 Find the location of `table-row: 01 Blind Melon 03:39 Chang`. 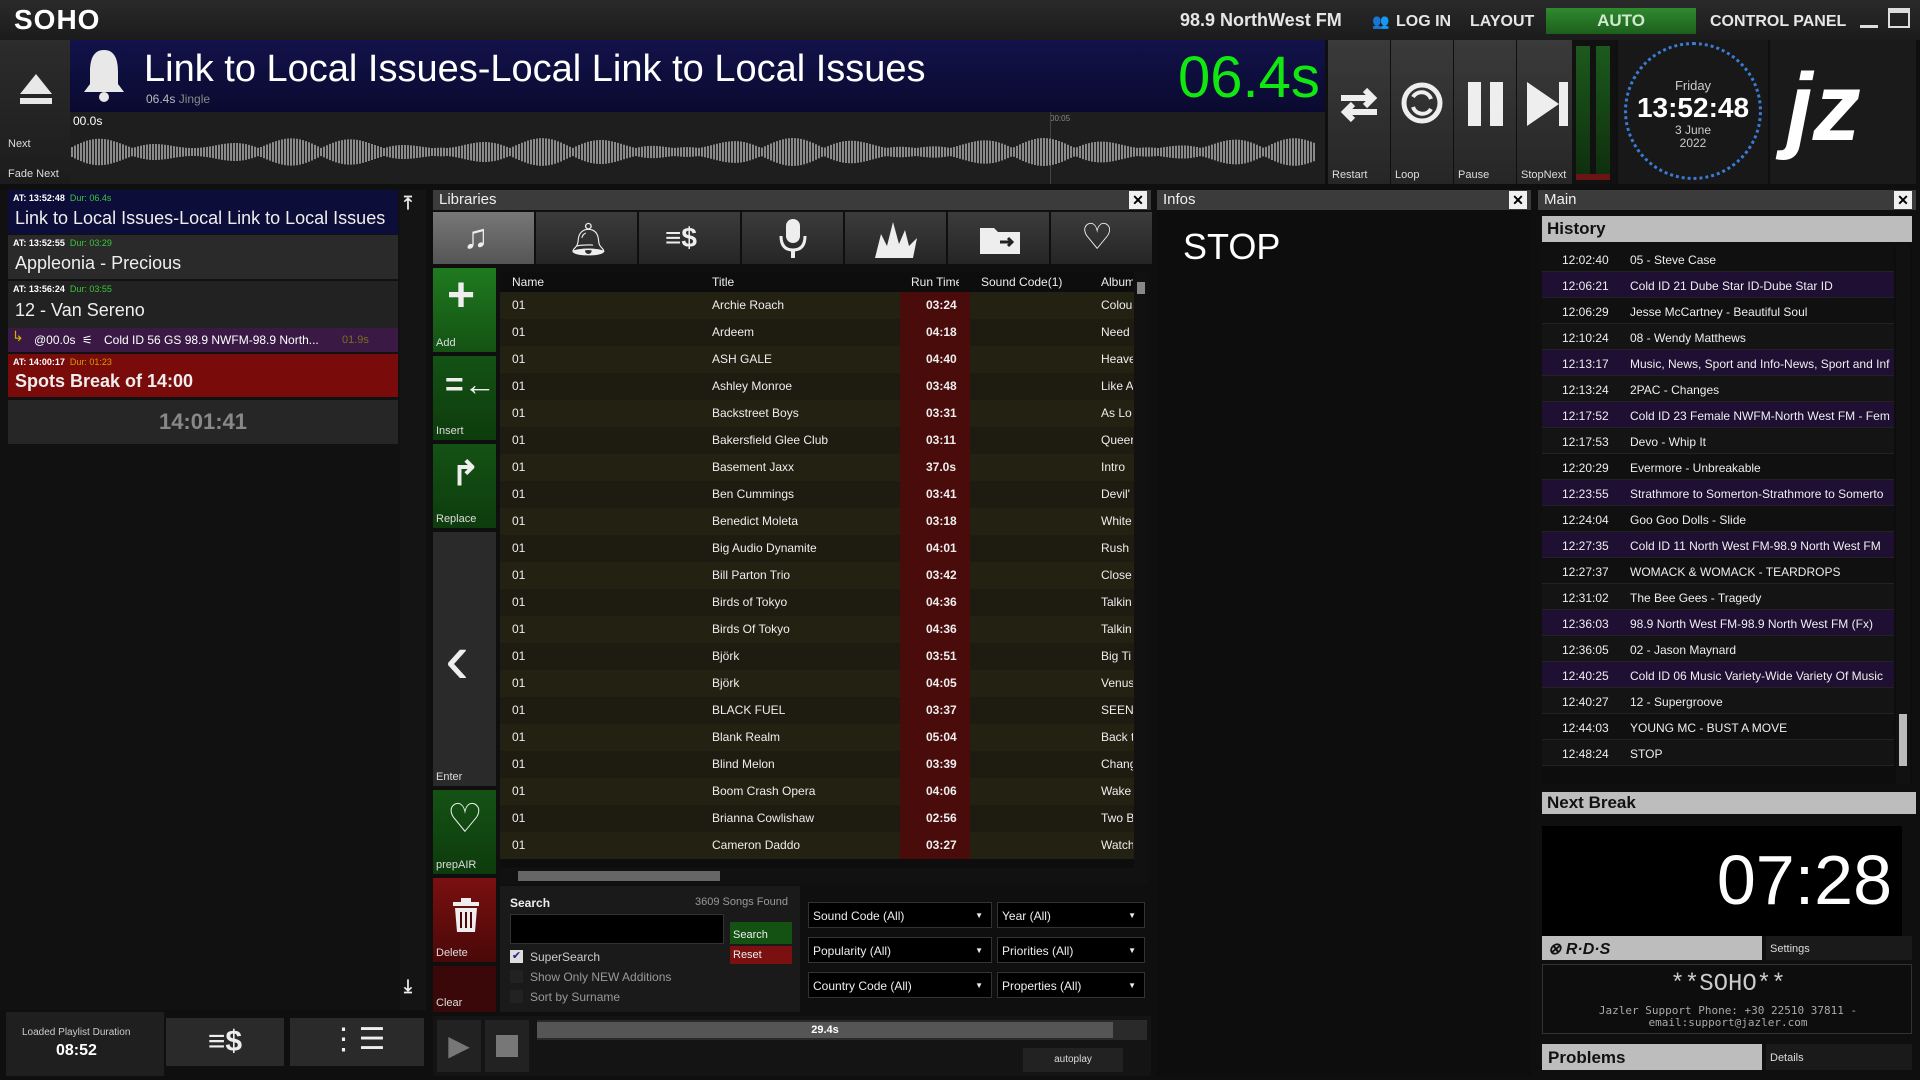

table-row: 01 Blind Melon 03:39 Chang is located at coordinates (824, 764).